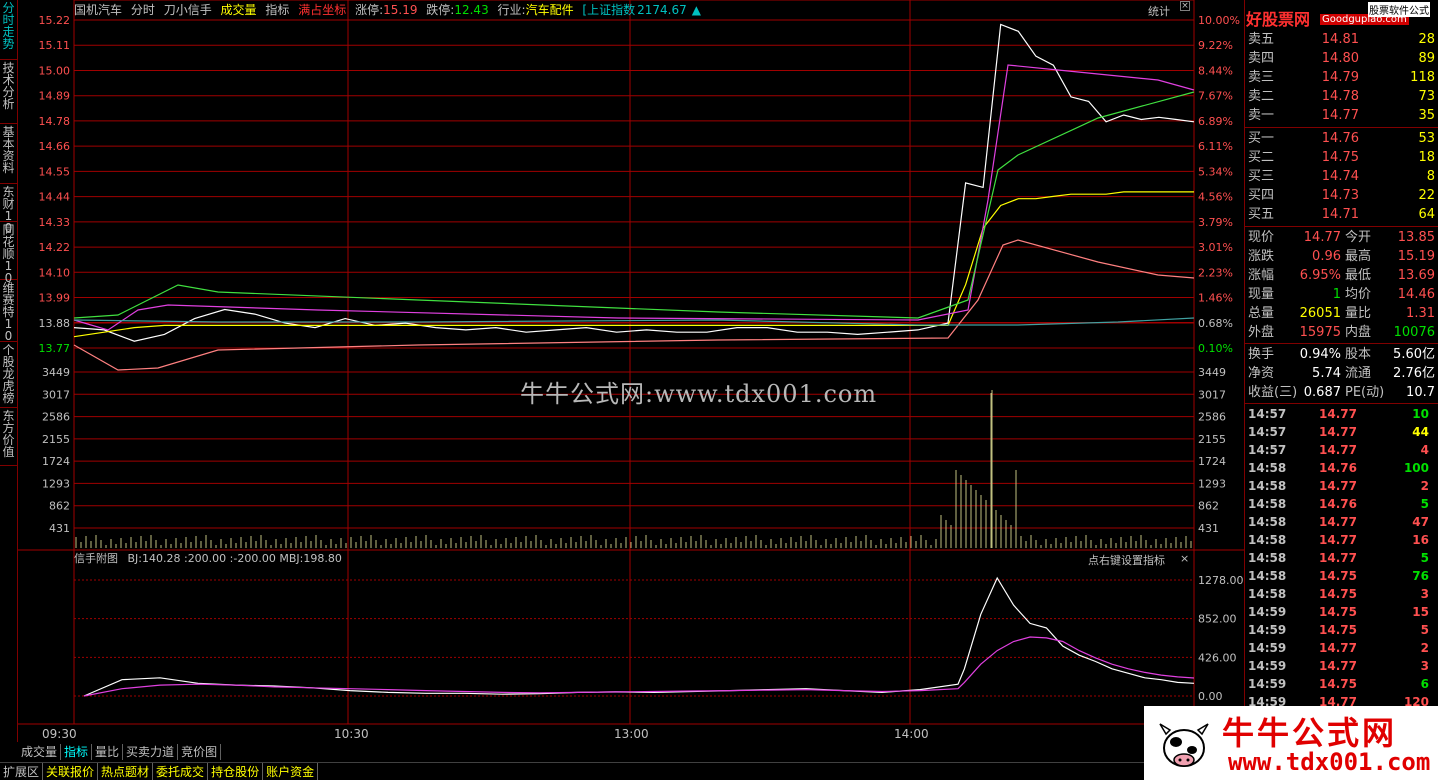  Describe the element at coordinates (8, 209) in the screenshot. I see `left-tab-3: 东财10` at that location.